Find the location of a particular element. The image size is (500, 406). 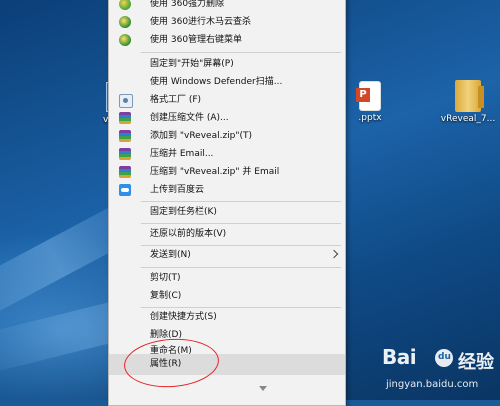

desktop-icon-label: .pptx is located at coordinates (370, 118).